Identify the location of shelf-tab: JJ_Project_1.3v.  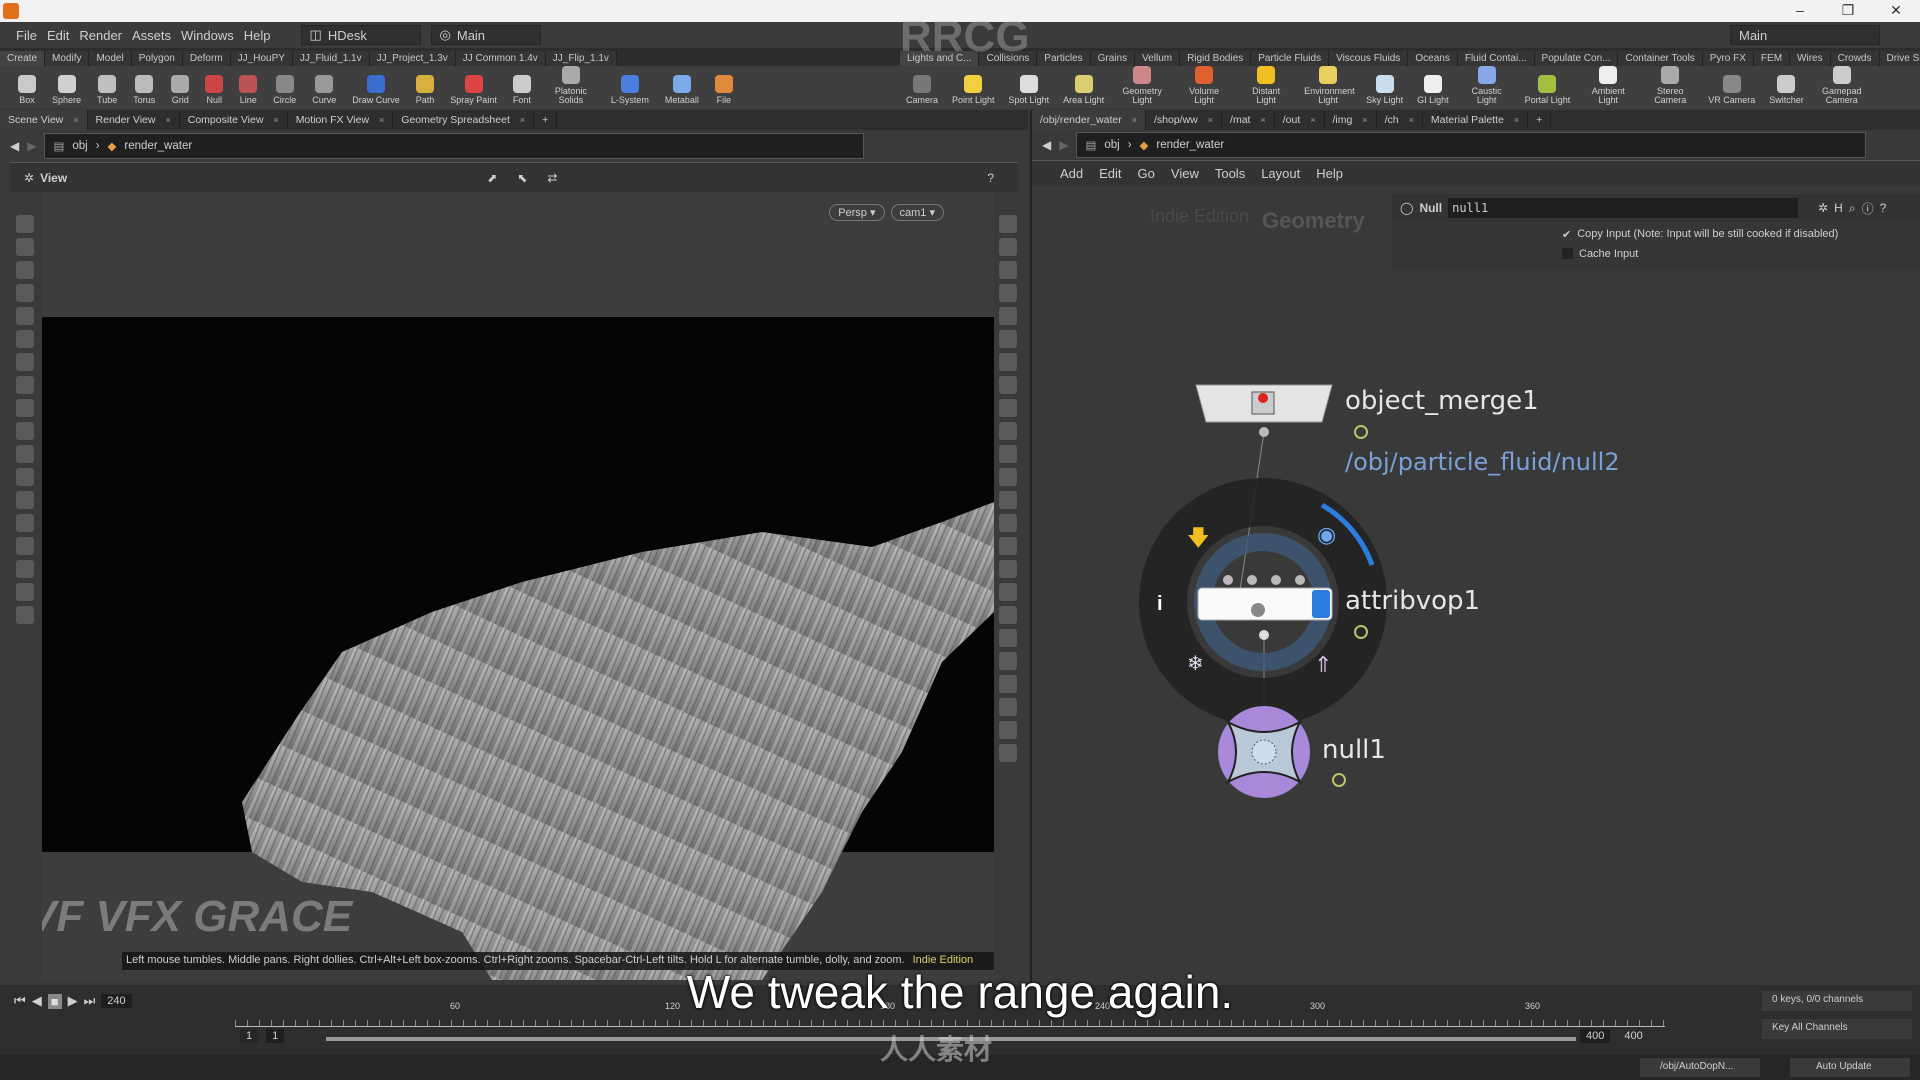
(412, 58).